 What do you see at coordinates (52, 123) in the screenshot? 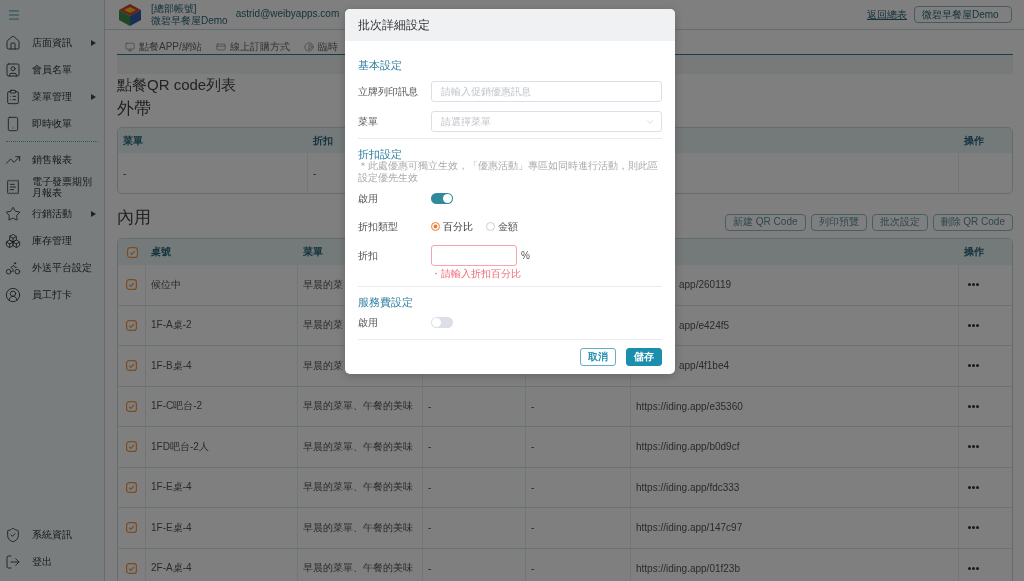
I see `sidebar-item: 即時收單` at bounding box center [52, 123].